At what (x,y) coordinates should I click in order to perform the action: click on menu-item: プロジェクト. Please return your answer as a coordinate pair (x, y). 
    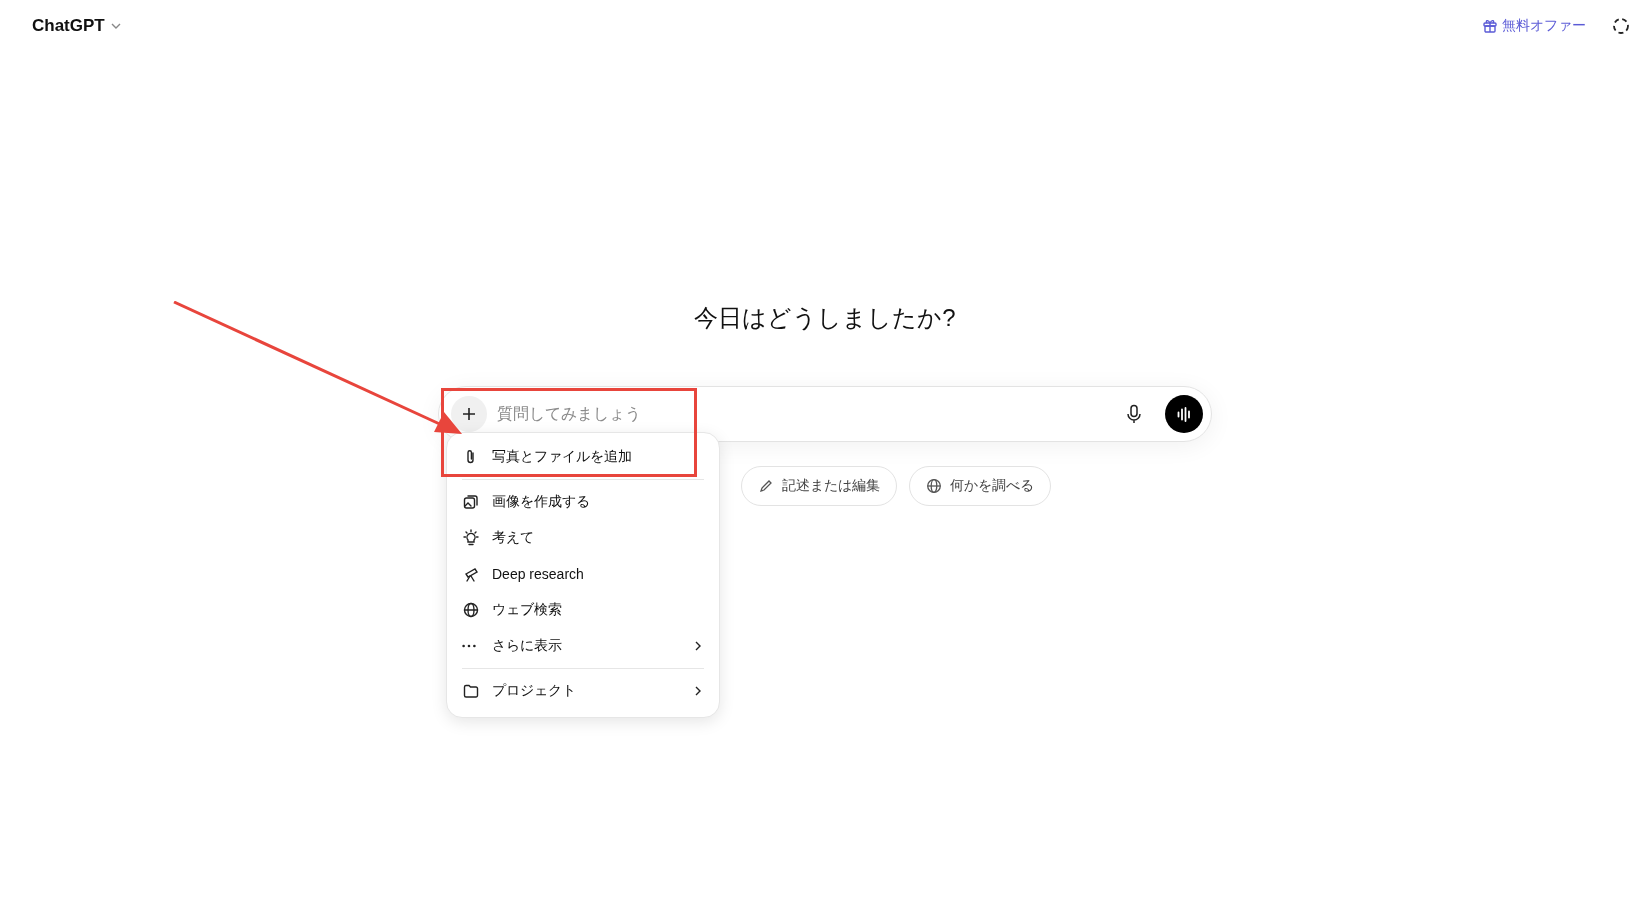
    Looking at the image, I should click on (583, 691).